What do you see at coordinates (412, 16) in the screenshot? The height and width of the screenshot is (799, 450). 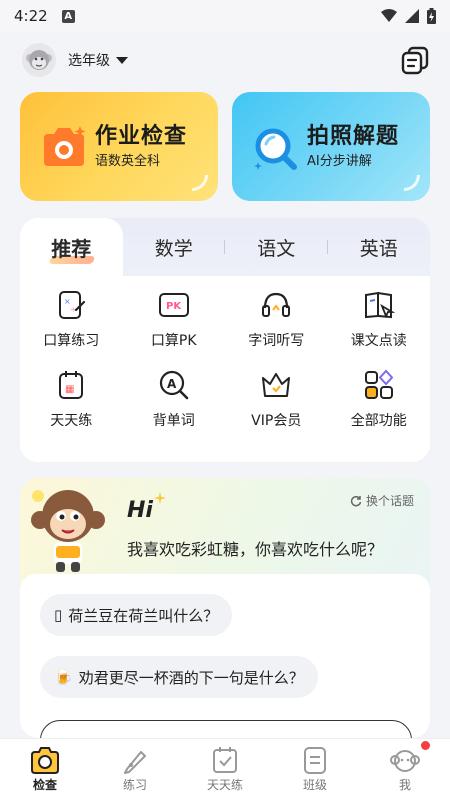 I see `signal-icon` at bounding box center [412, 16].